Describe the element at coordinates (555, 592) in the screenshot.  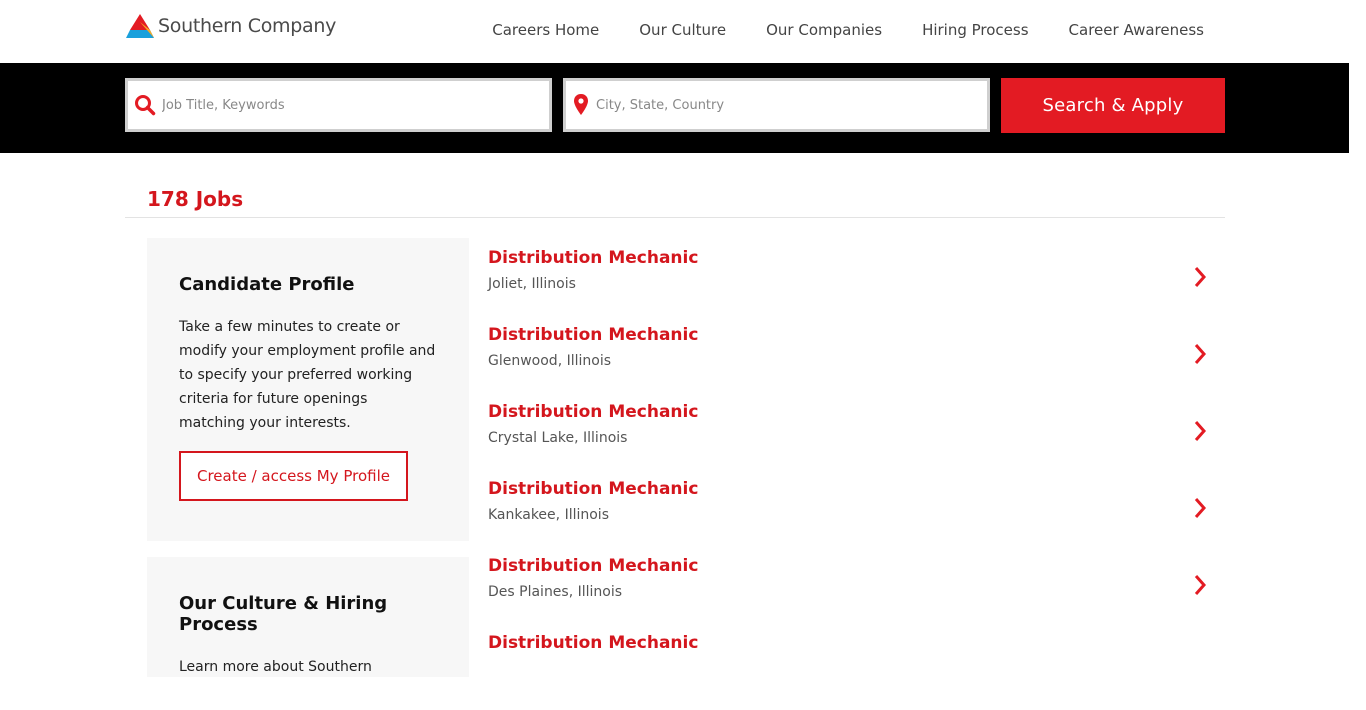
I see `job-location: Des Plaines, Illinois` at that location.